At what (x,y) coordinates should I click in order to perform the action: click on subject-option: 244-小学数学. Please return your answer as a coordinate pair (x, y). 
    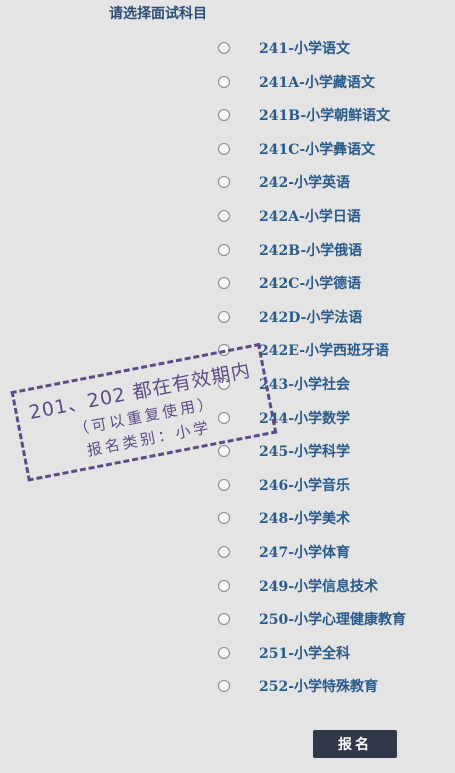
    Looking at the image, I should click on (333, 418).